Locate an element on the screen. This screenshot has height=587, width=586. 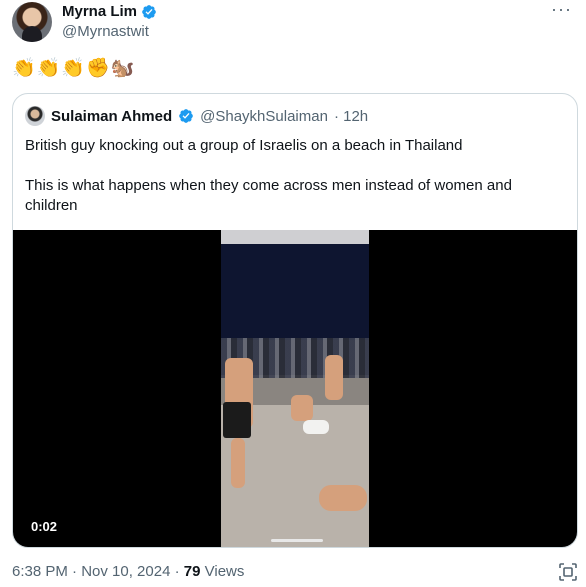
views-count: 79 is located at coordinates (192, 571).